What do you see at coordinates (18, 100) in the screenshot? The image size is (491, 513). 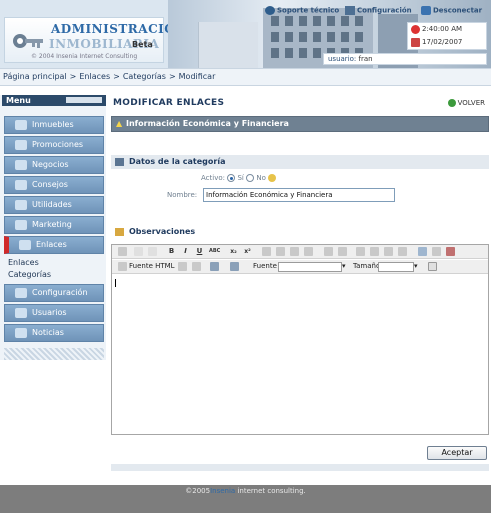 I see `menu-title: Menu` at bounding box center [18, 100].